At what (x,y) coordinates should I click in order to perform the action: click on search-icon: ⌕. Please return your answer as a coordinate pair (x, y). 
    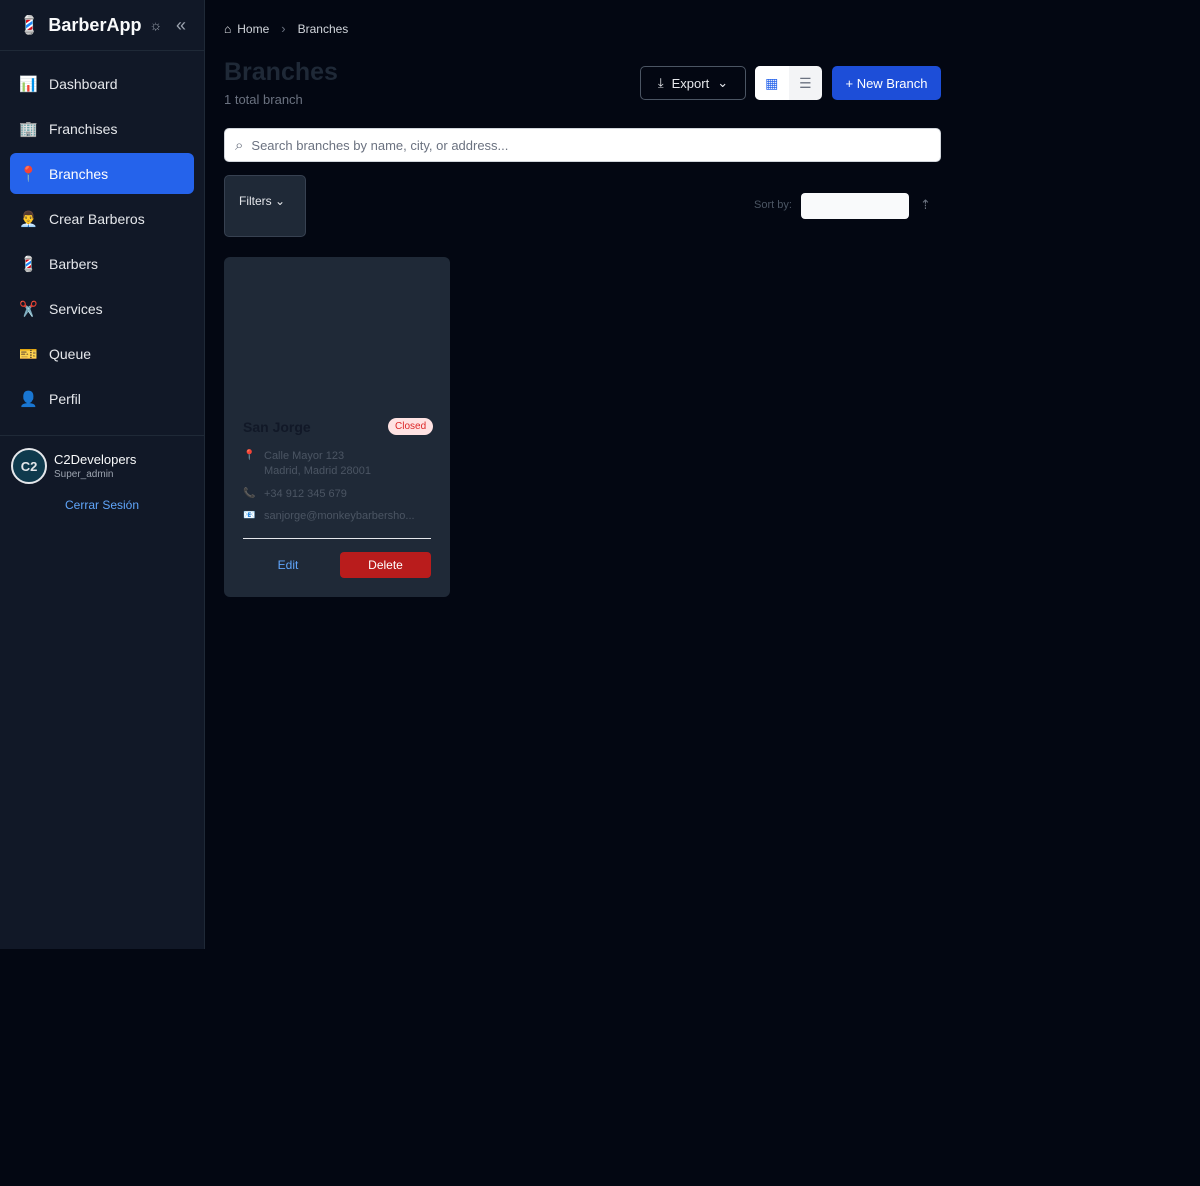
    Looking at the image, I should click on (239, 145).